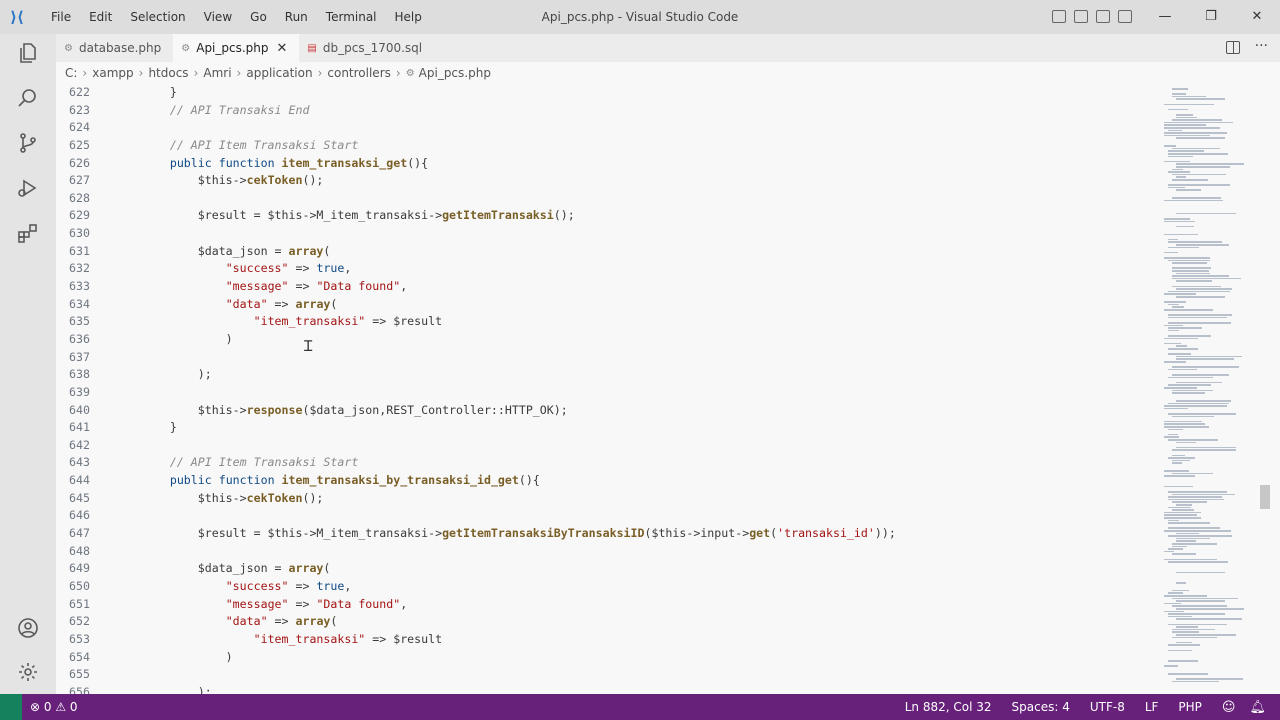  Describe the element at coordinates (606, 605) in the screenshot. I see `code-line: 651 "message" => "Data found",` at that location.